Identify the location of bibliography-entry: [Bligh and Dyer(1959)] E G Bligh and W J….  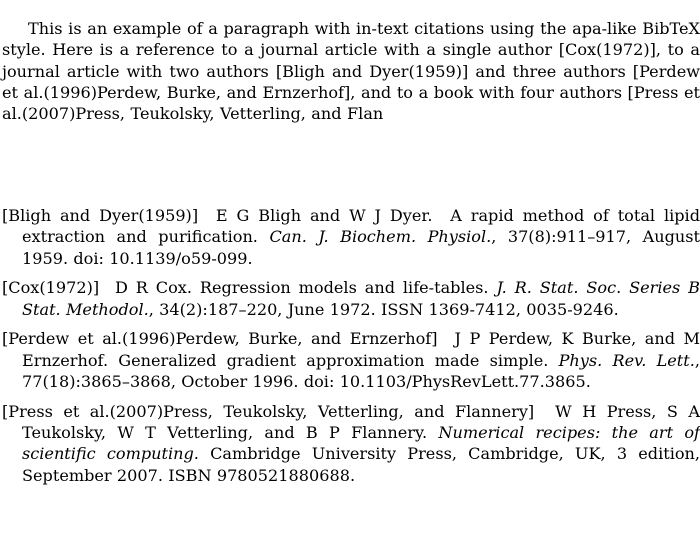
(351, 237).